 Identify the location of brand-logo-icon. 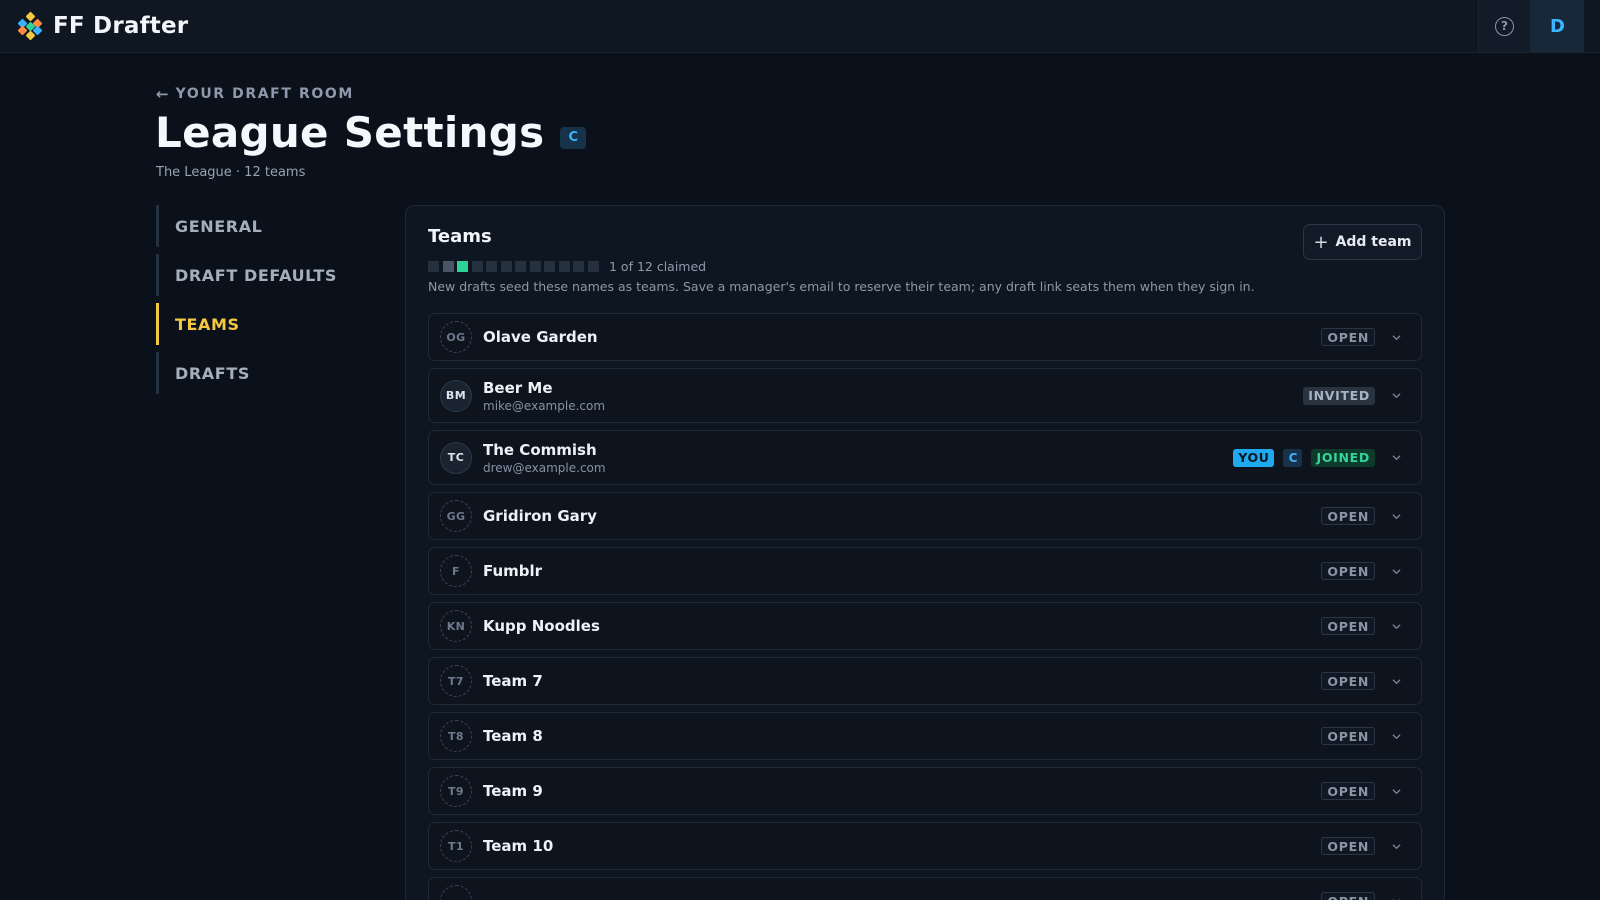
(30, 26).